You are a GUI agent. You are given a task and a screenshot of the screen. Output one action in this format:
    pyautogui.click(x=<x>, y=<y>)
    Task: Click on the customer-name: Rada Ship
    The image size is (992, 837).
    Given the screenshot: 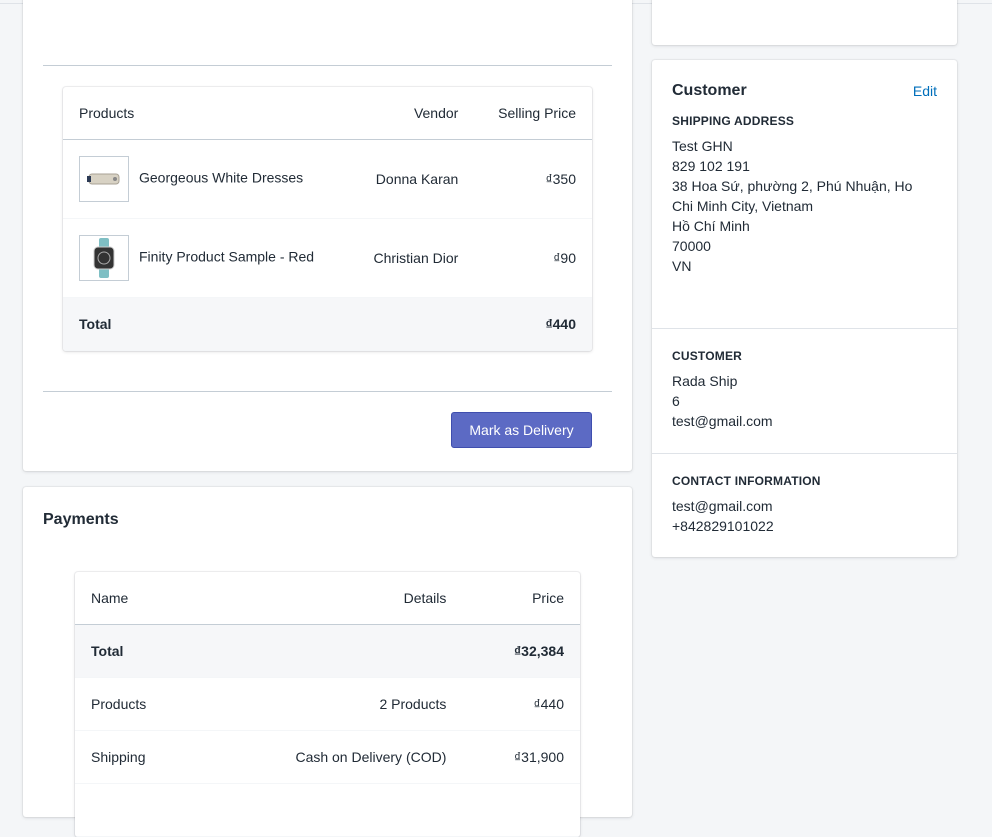 What is the action you would take?
    pyautogui.click(x=705, y=381)
    